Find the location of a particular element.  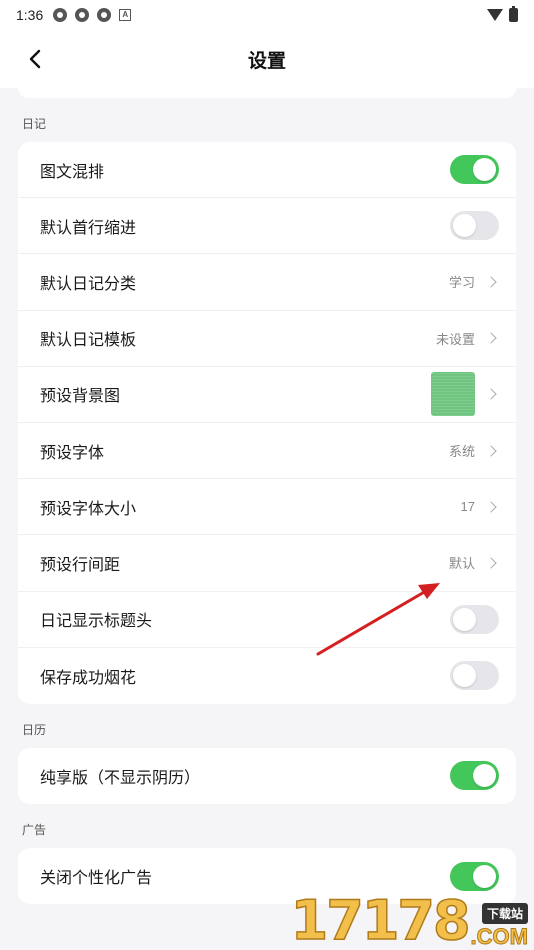

settings-card: 纯享版（不显示阴历） is located at coordinates (267, 776).